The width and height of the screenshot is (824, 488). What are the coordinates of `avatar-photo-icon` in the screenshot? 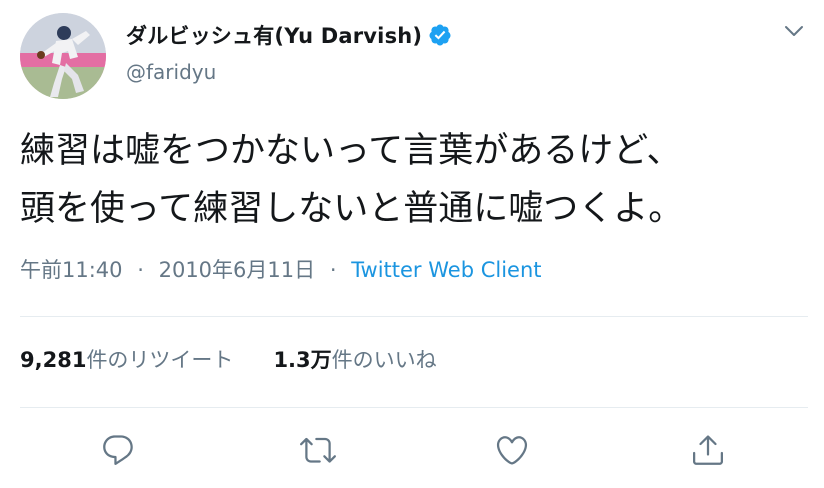 It's located at (63, 56).